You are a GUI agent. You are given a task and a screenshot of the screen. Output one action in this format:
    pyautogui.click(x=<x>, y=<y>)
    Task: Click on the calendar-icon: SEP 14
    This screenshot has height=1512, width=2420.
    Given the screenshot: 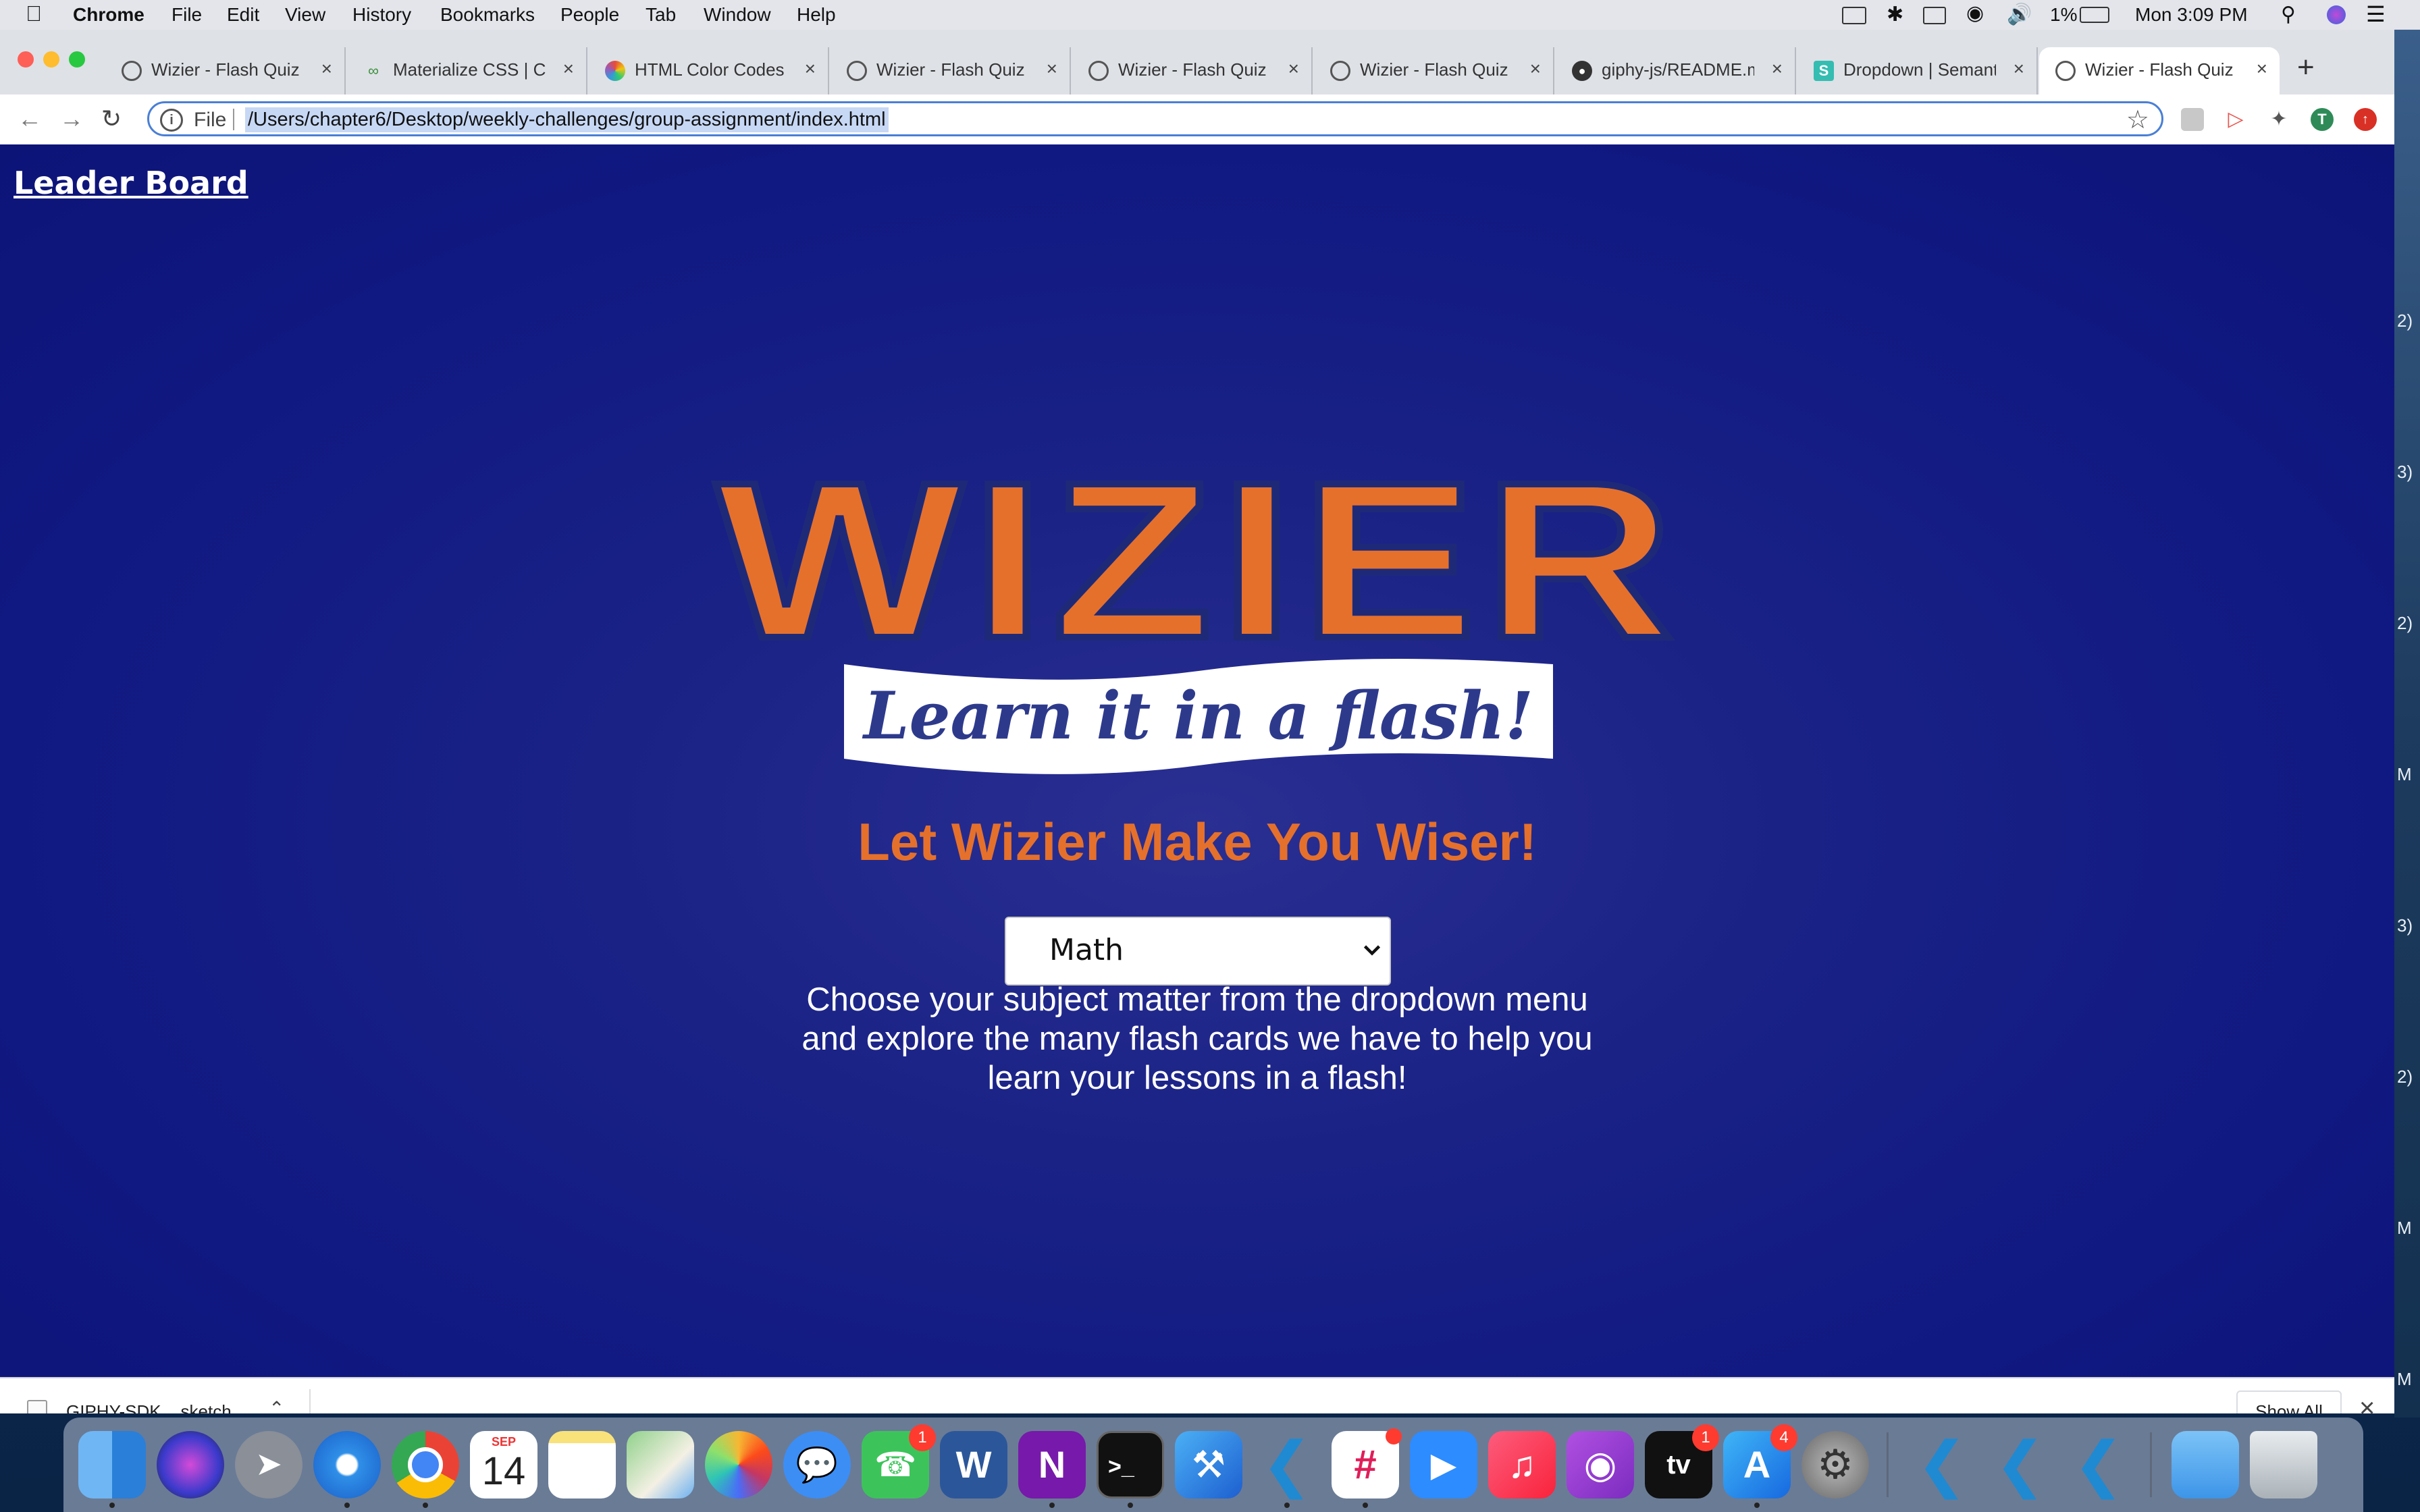 What is the action you would take?
    pyautogui.click(x=503, y=1464)
    